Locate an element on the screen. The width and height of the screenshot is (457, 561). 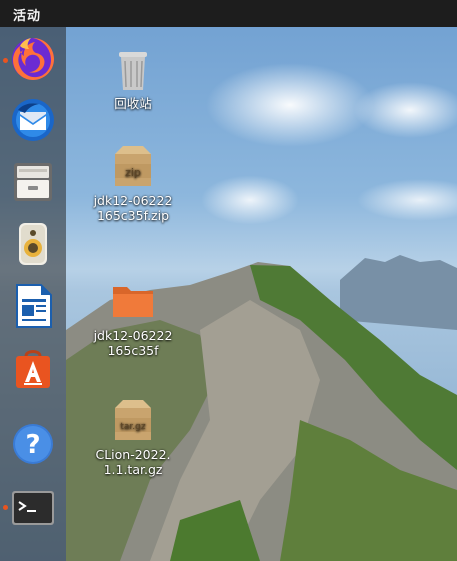
file-cabinet-icon is located at coordinates (33, 182).